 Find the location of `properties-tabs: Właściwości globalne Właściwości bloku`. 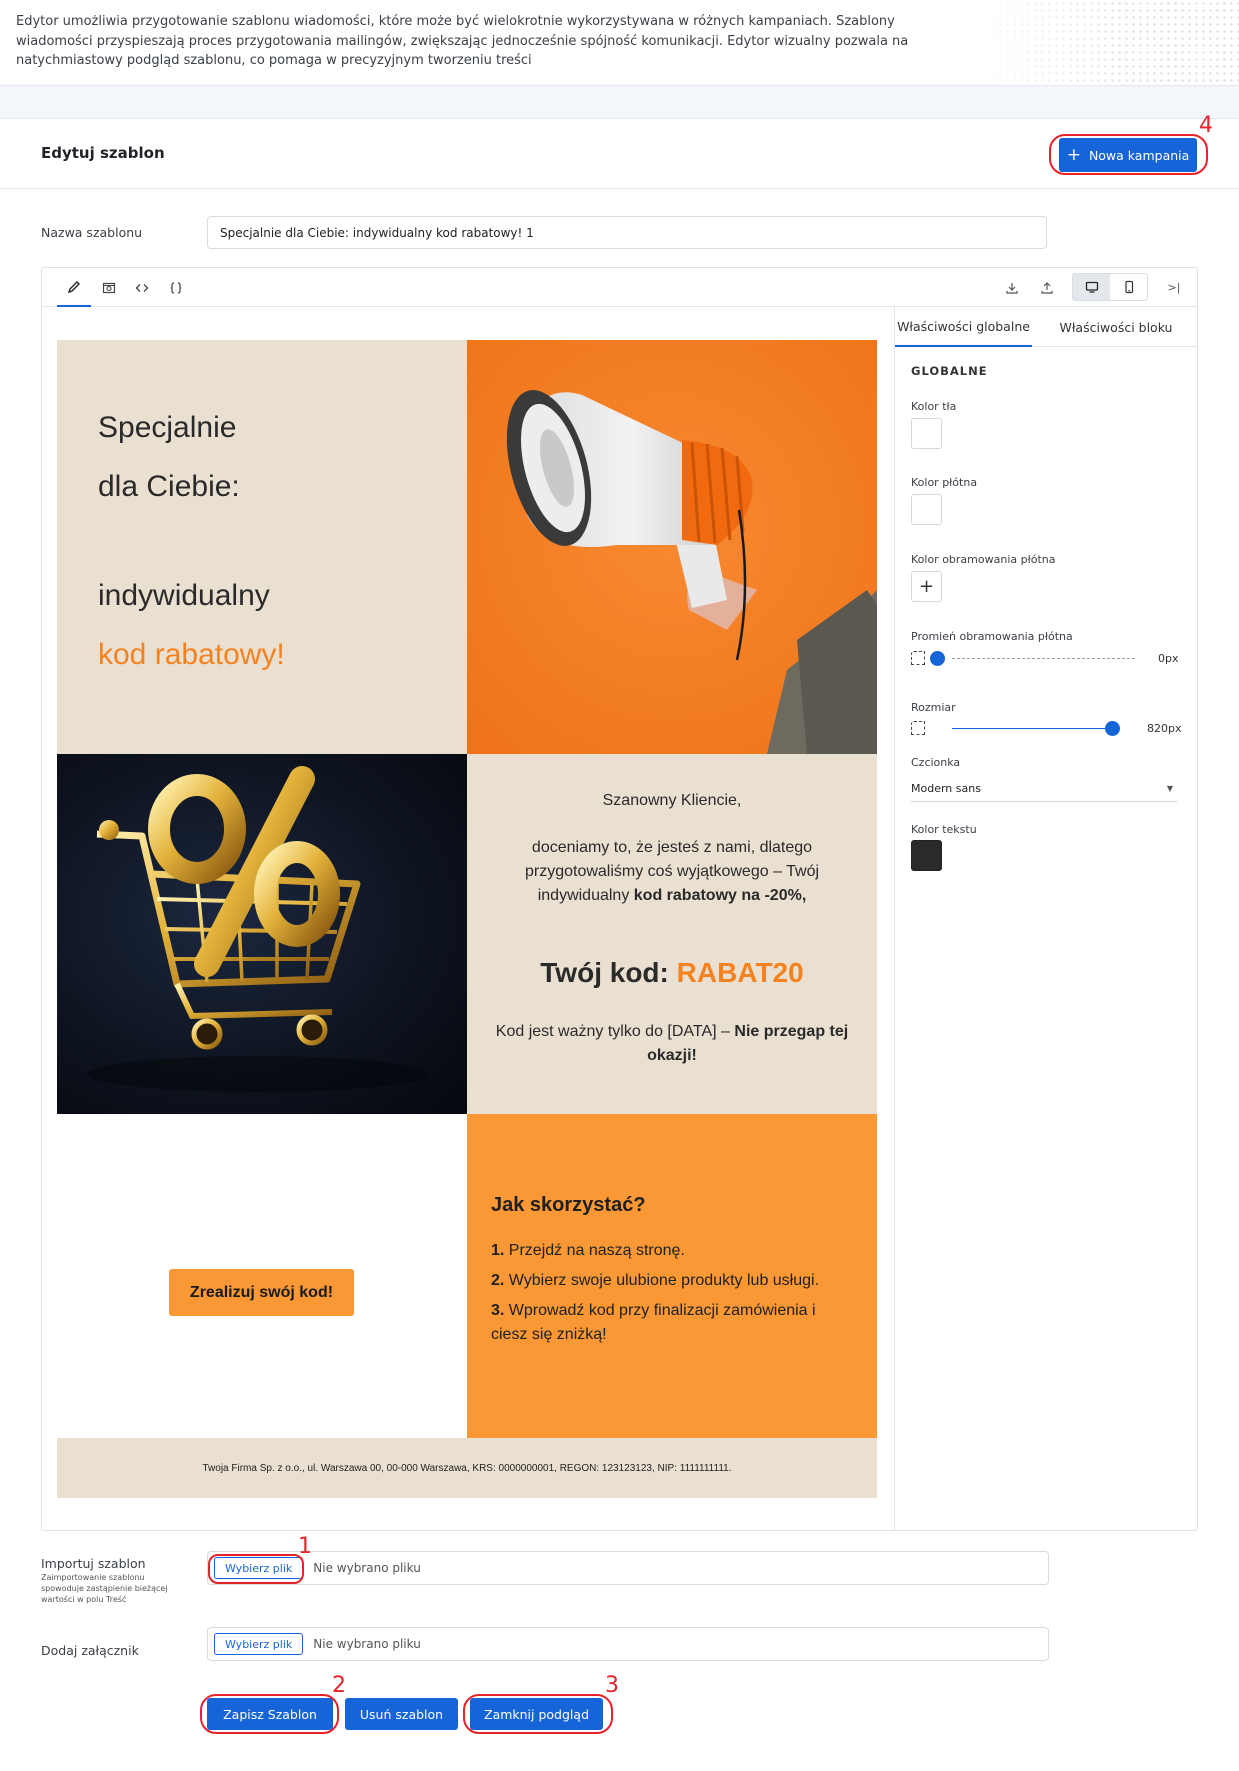

properties-tabs: Właściwości globalne Właściwości bloku is located at coordinates (1046, 327).